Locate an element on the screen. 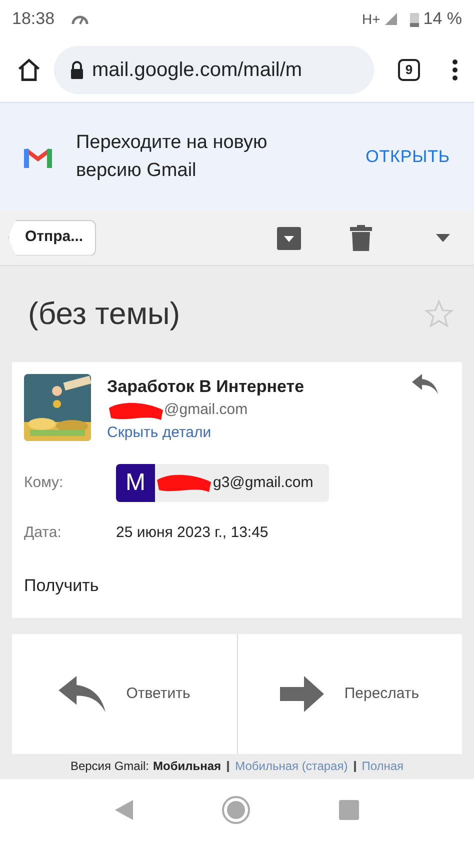  battery-icon is located at coordinates (415, 19).